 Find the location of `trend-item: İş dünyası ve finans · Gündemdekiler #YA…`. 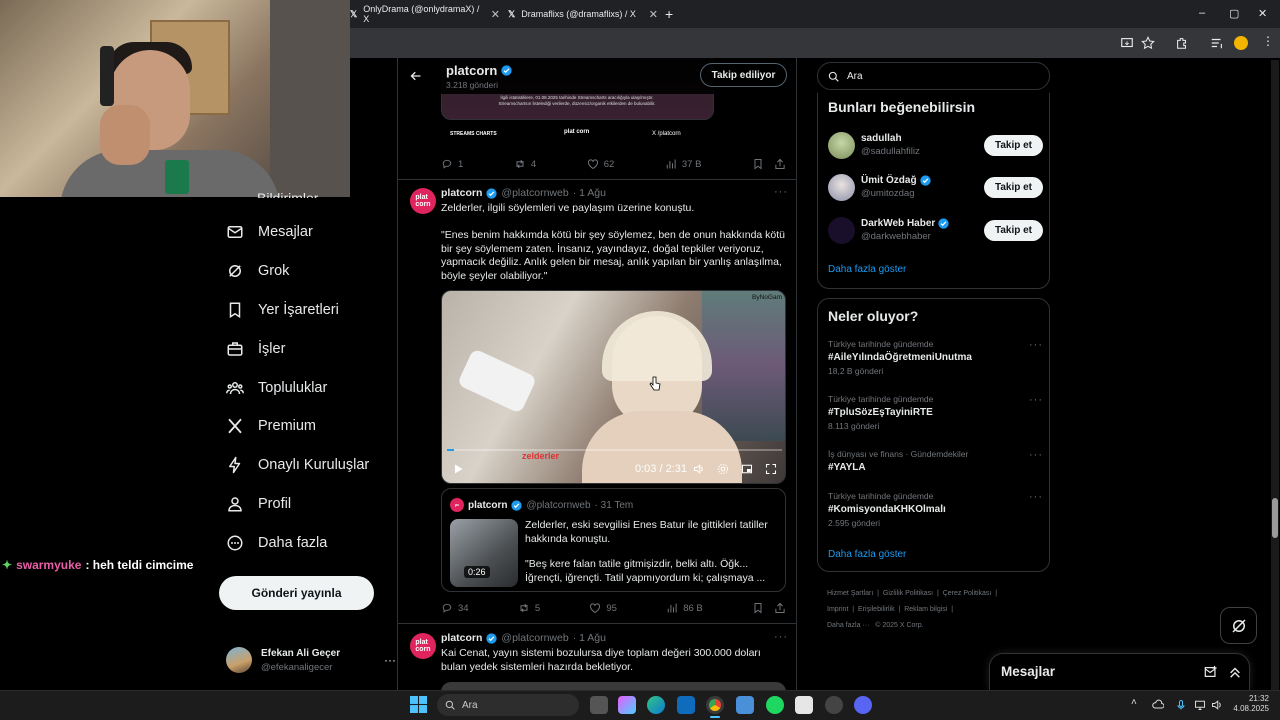

trend-item: İş dünyası ve finans · Gündemdekiler #YA… is located at coordinates (935, 461).